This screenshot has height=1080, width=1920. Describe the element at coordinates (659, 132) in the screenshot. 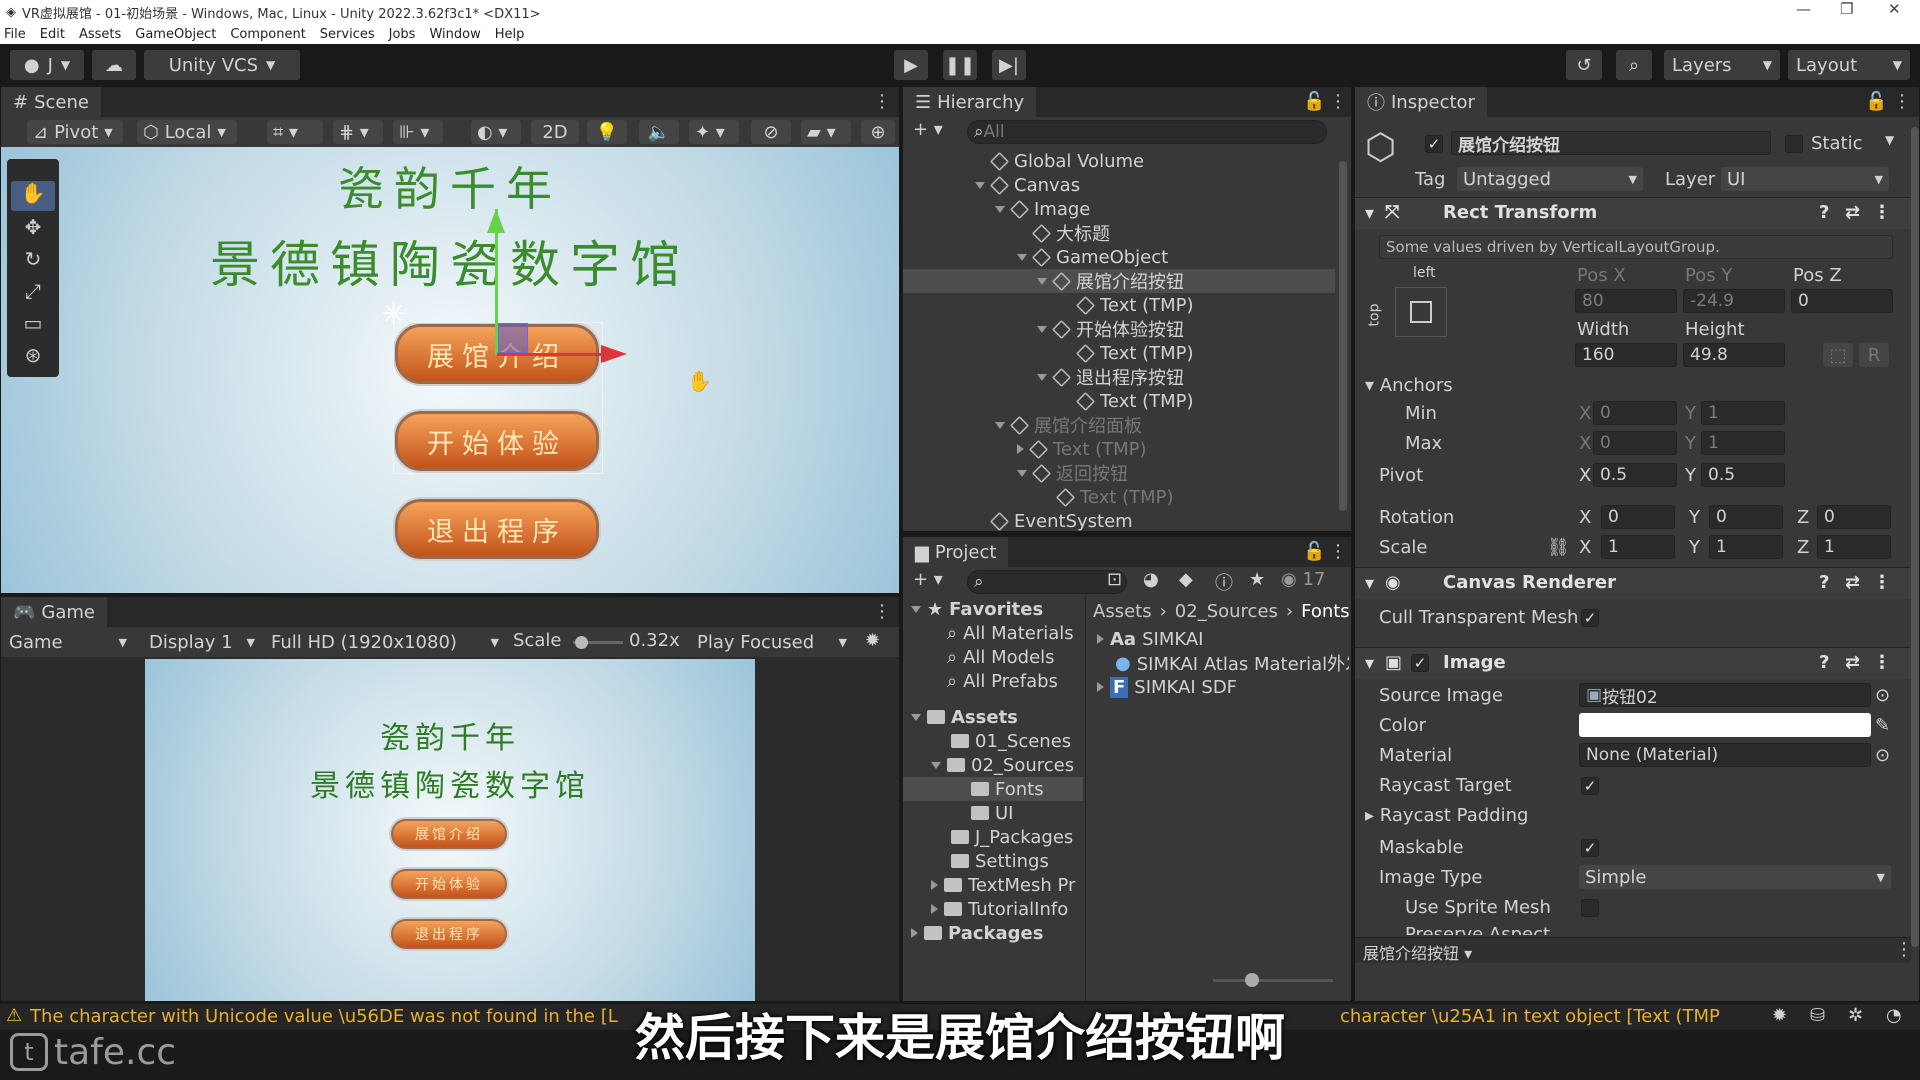

I see `audio-icon: 🔈` at that location.